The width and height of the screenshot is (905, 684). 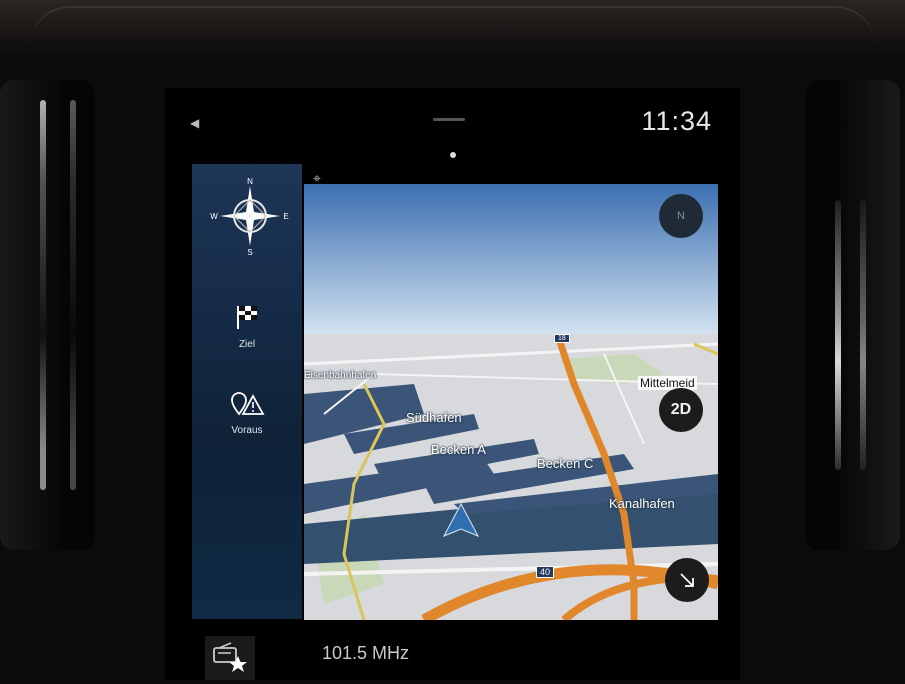 What do you see at coordinates (452, 123) in the screenshot?
I see `status-bar: ◀ 11:34` at bounding box center [452, 123].